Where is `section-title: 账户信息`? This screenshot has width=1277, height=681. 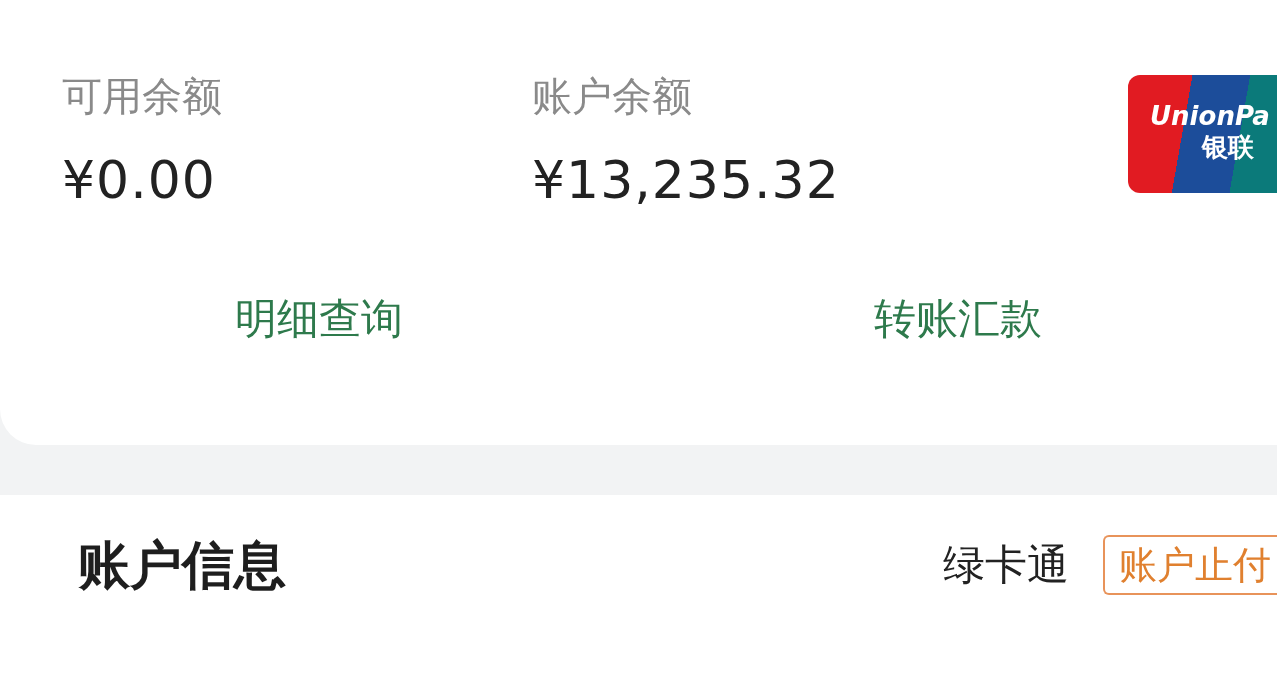
section-title: 账户信息 is located at coordinates (182, 565).